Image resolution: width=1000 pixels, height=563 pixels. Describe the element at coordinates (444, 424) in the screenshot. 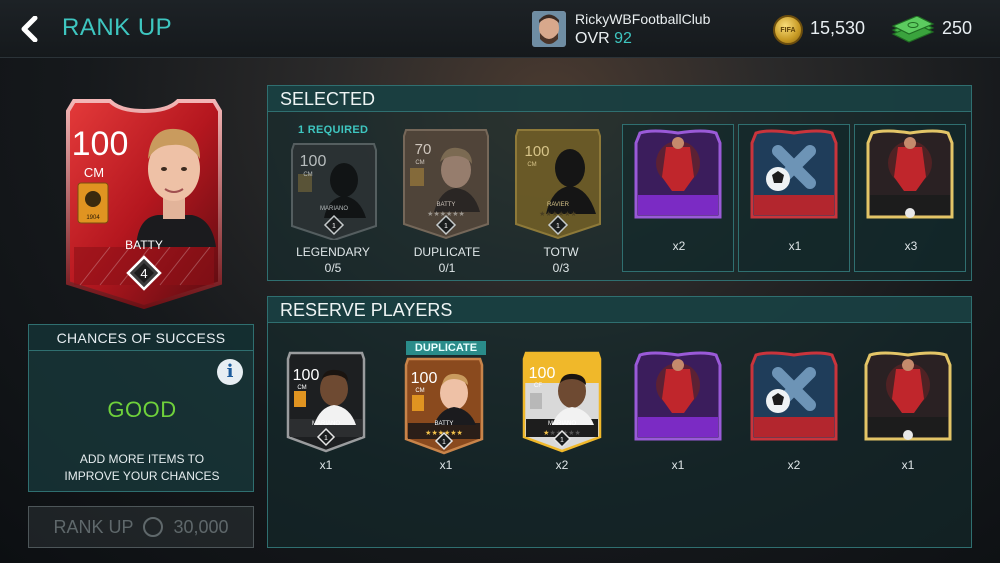

I see `reserve-name: BATTY` at that location.